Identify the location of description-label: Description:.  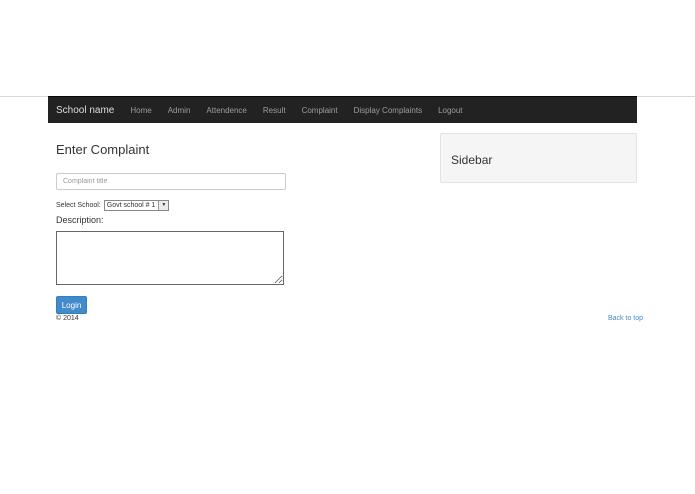
(80, 220).